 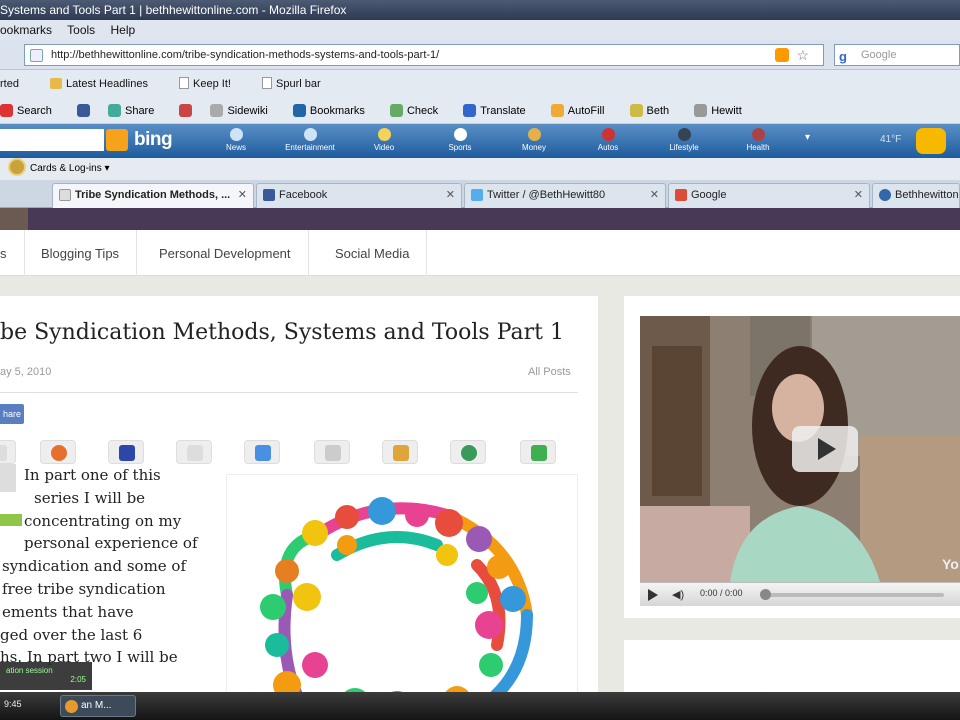 I want to click on tab-bethhewittonline: Bethhewitton, so click(x=916, y=195).